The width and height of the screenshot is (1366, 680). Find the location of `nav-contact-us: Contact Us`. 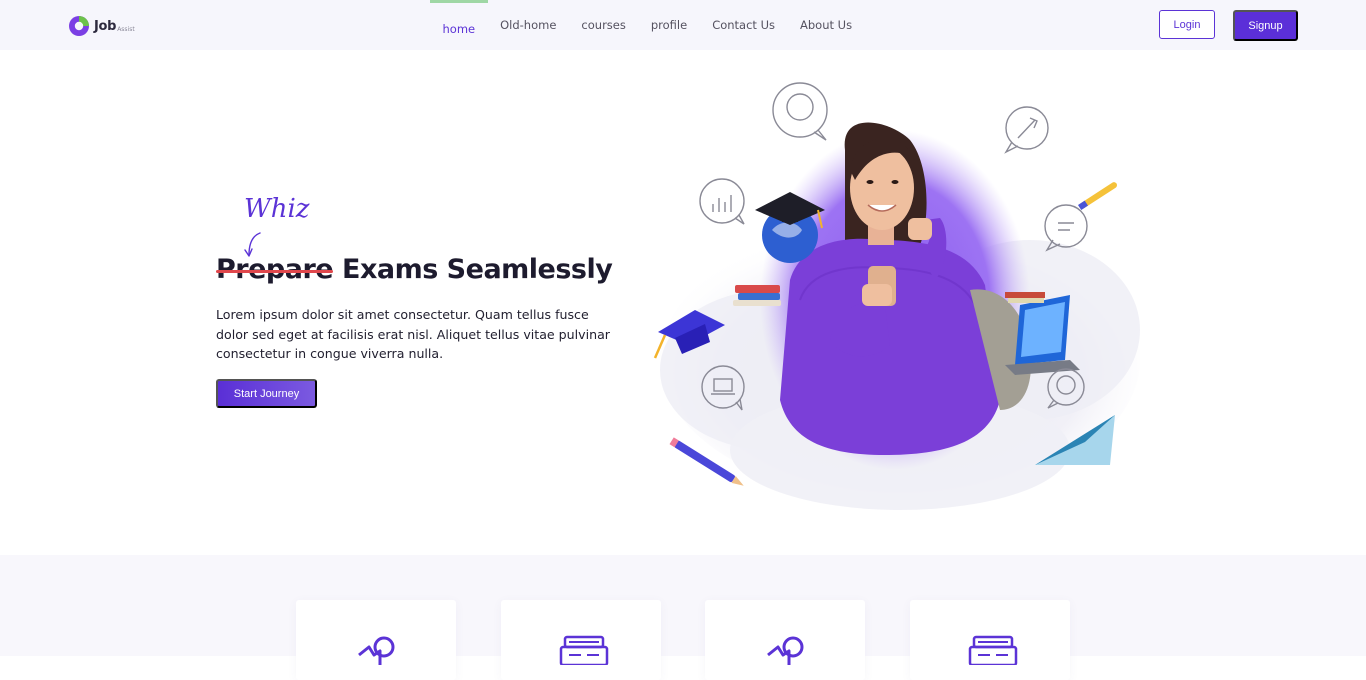

nav-contact-us: Contact Us is located at coordinates (744, 25).